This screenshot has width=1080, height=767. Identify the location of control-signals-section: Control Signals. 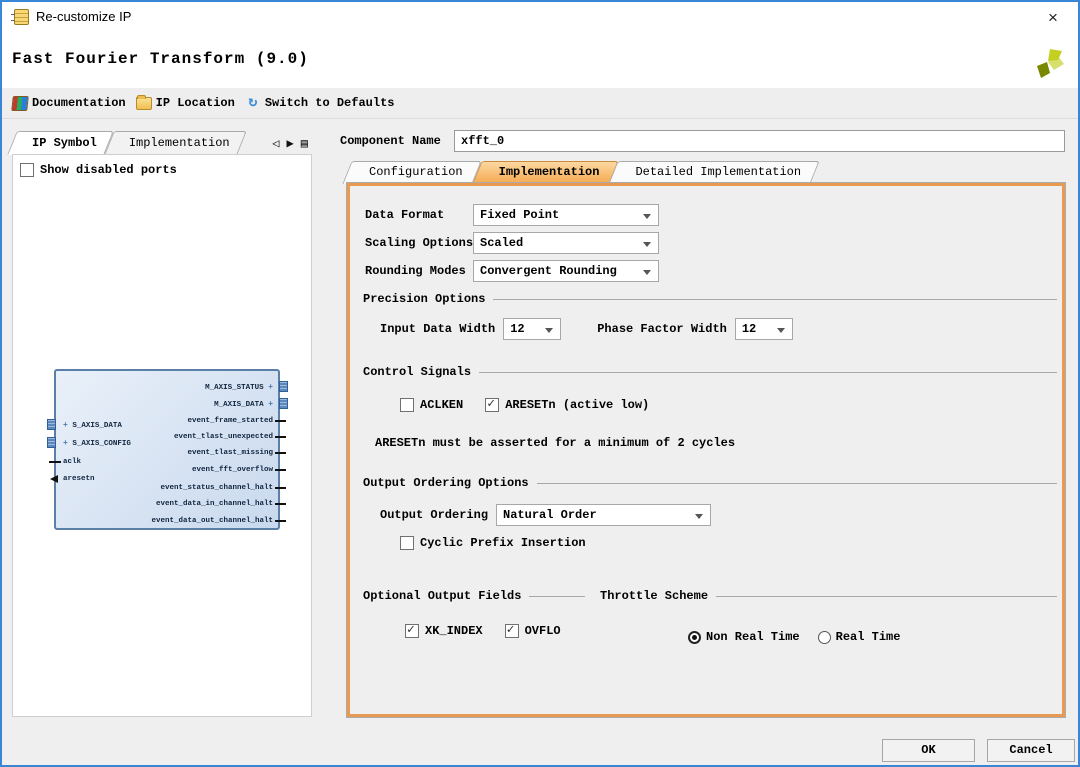
(710, 372).